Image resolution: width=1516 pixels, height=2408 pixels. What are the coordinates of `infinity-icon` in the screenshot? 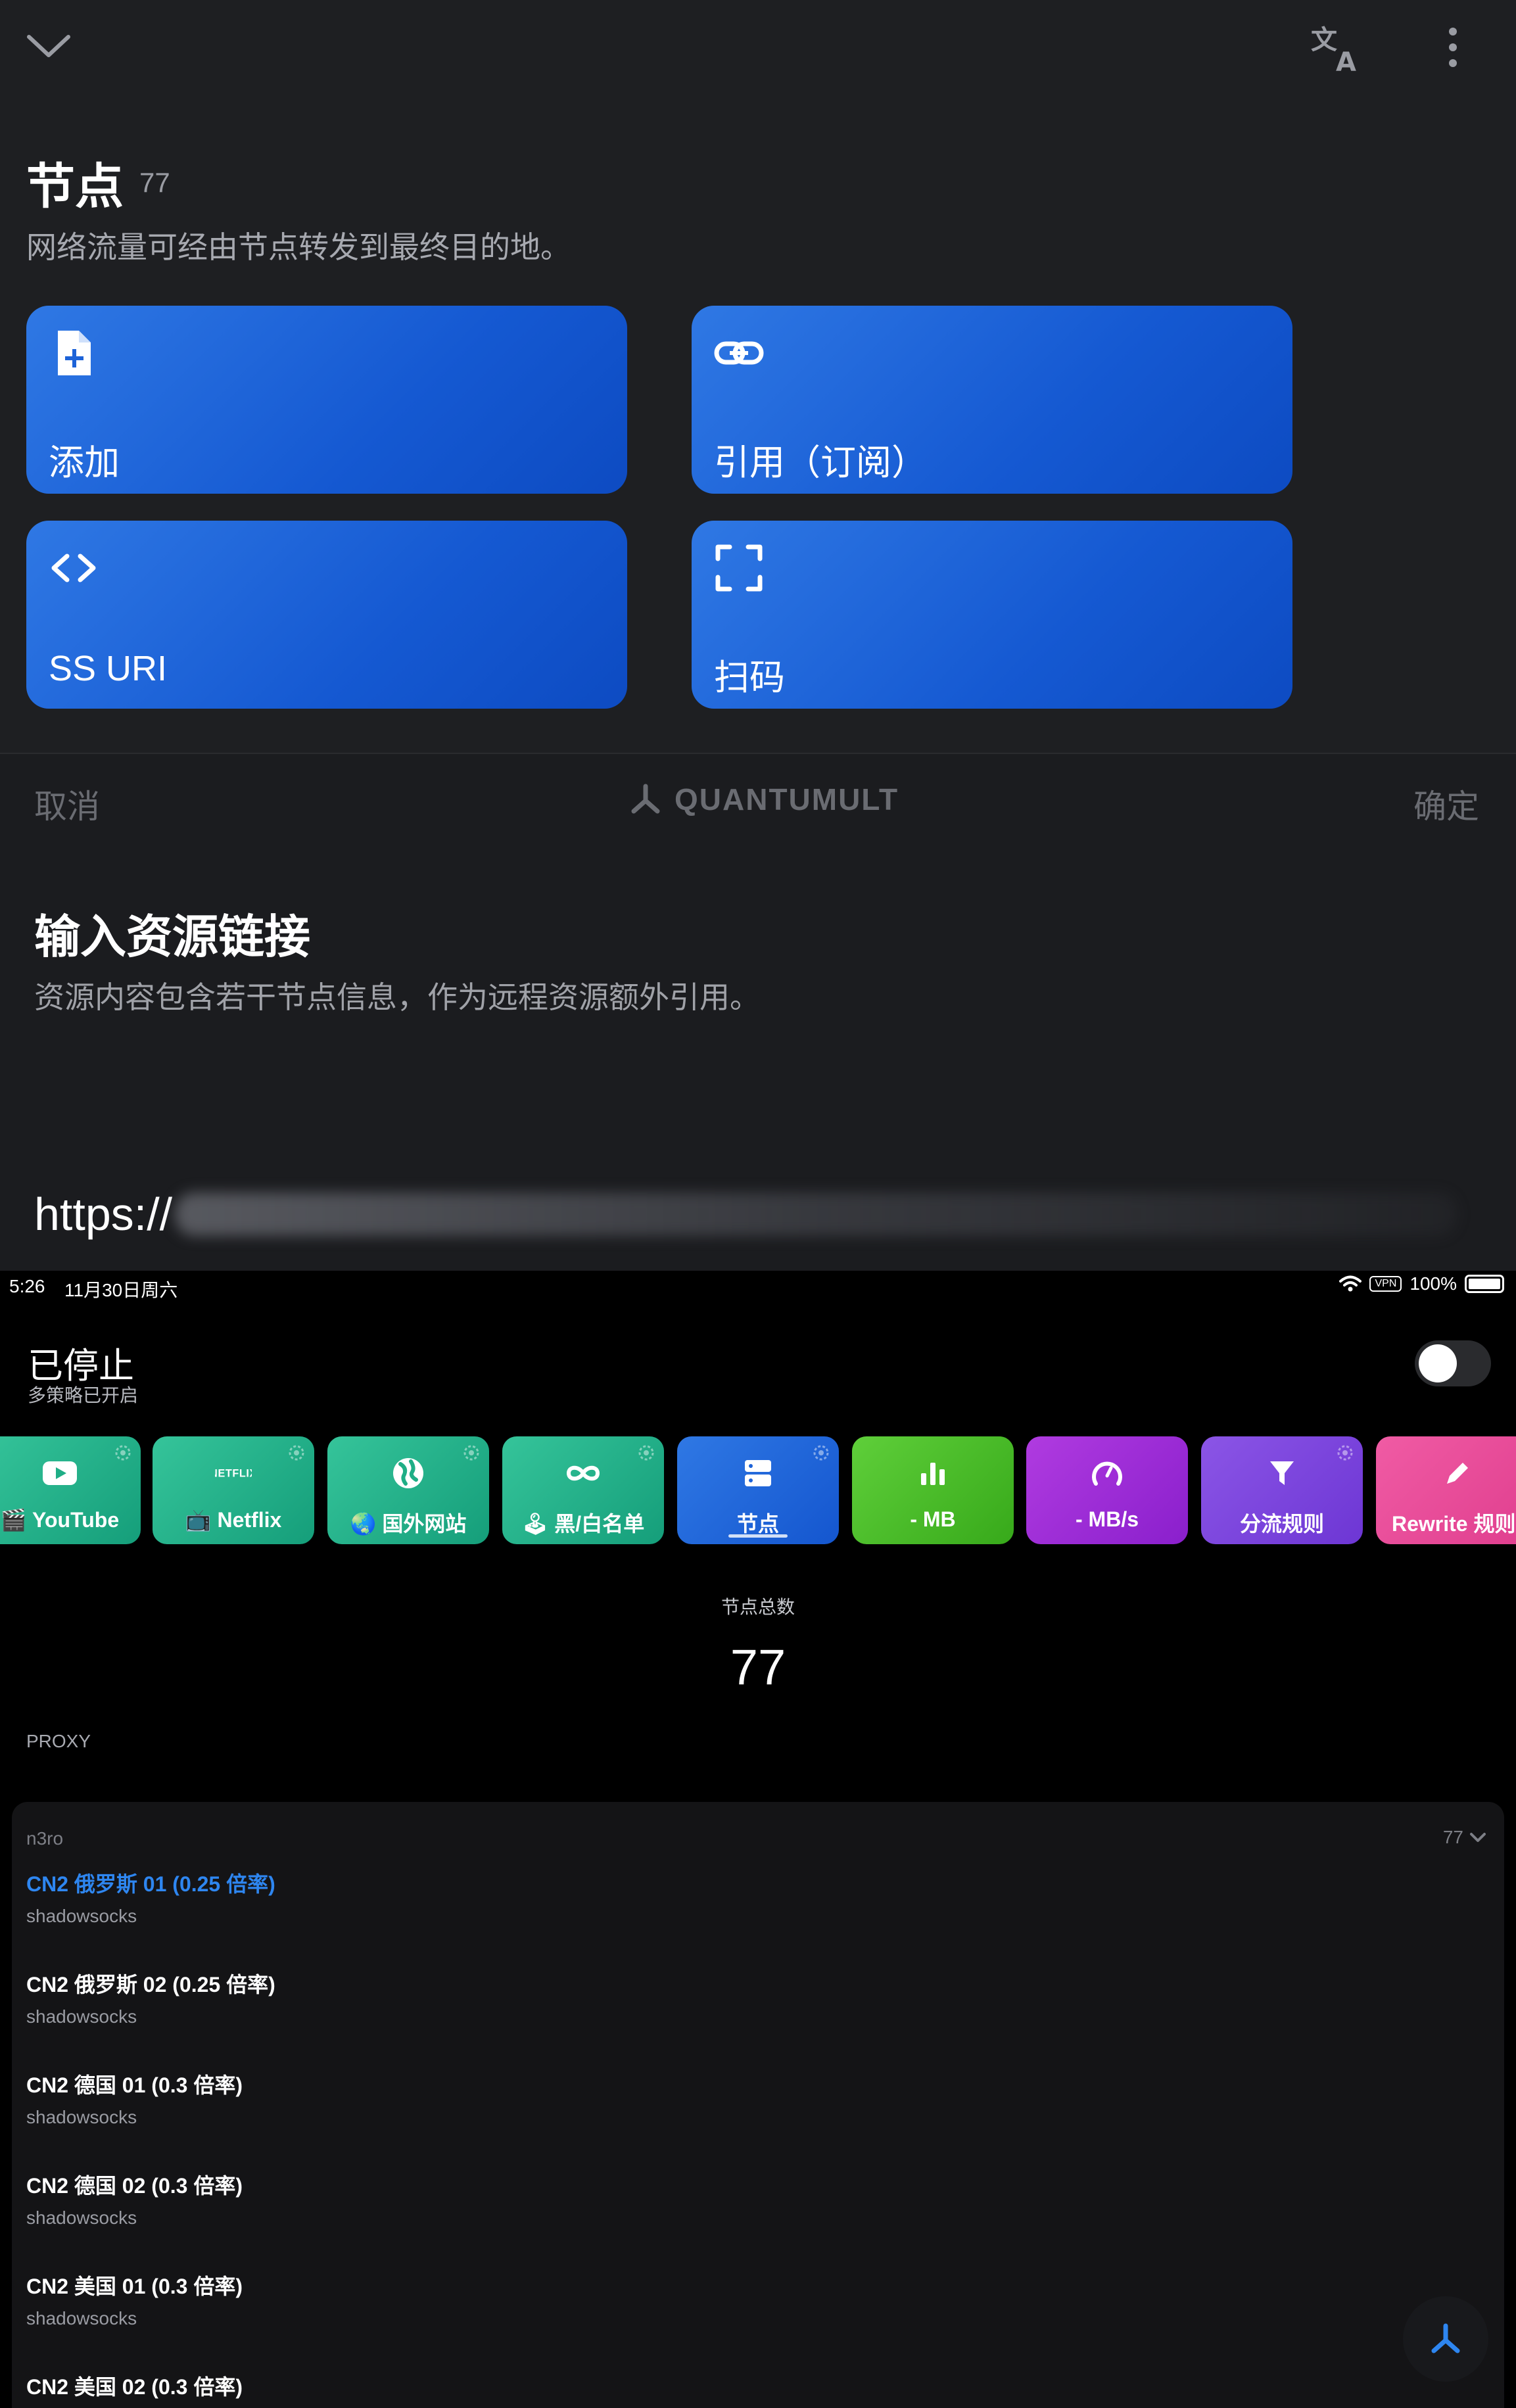 It's located at (583, 1473).